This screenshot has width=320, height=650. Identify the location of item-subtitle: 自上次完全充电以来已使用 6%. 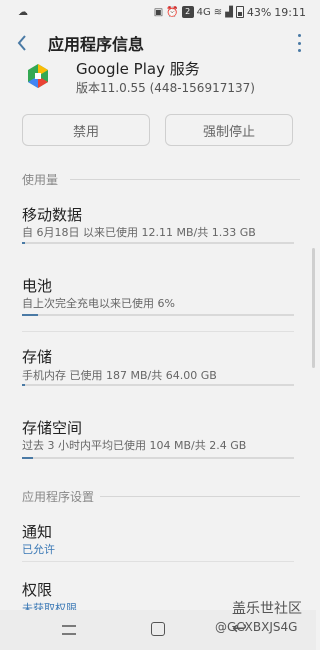
(98, 303).